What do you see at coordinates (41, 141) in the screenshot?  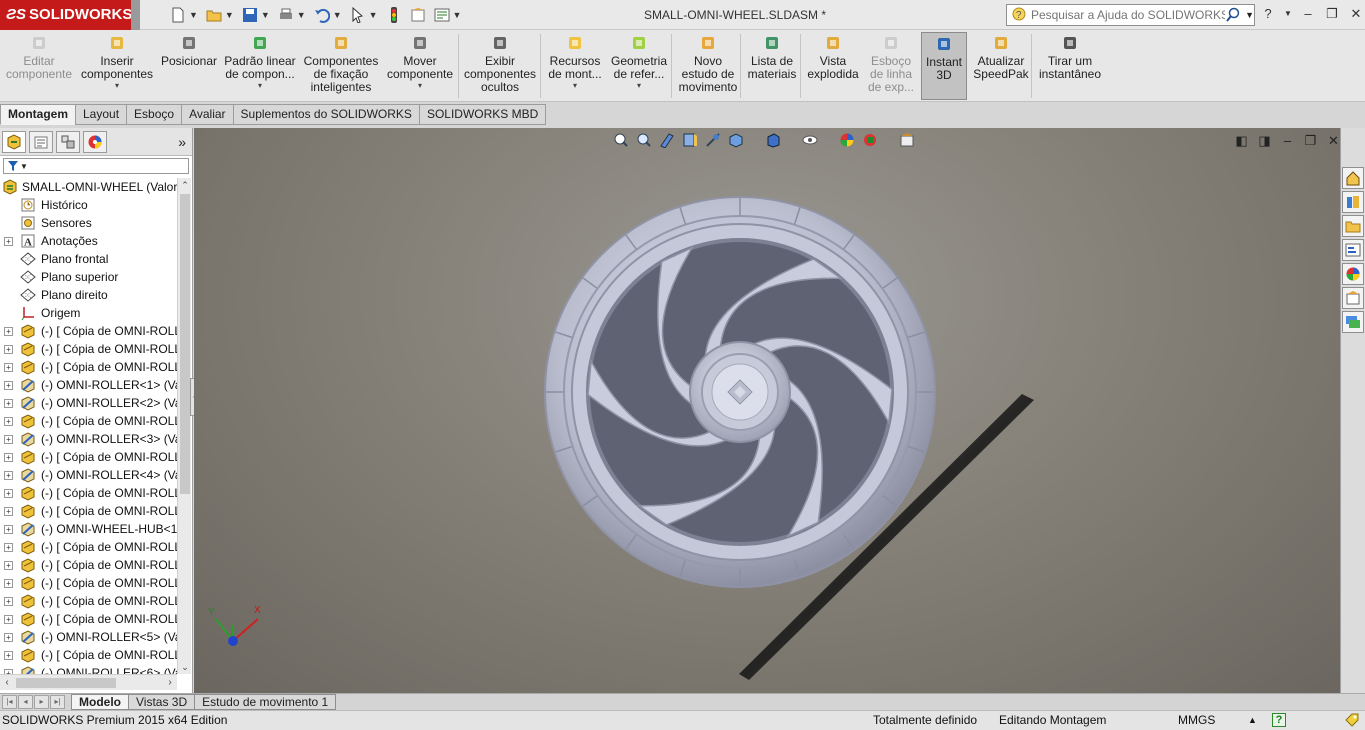 I see `property-manager-tab` at bounding box center [41, 141].